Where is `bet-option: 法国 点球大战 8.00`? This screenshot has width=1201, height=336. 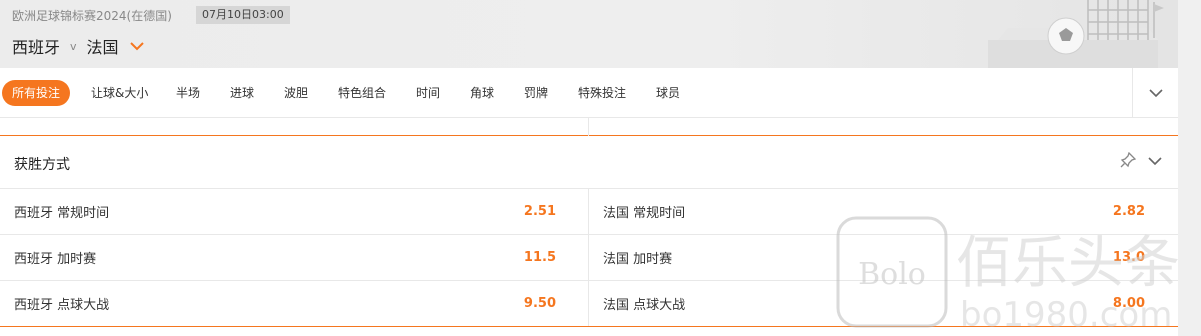 bet-option: 法国 点球大战 8.00 is located at coordinates (874, 303).